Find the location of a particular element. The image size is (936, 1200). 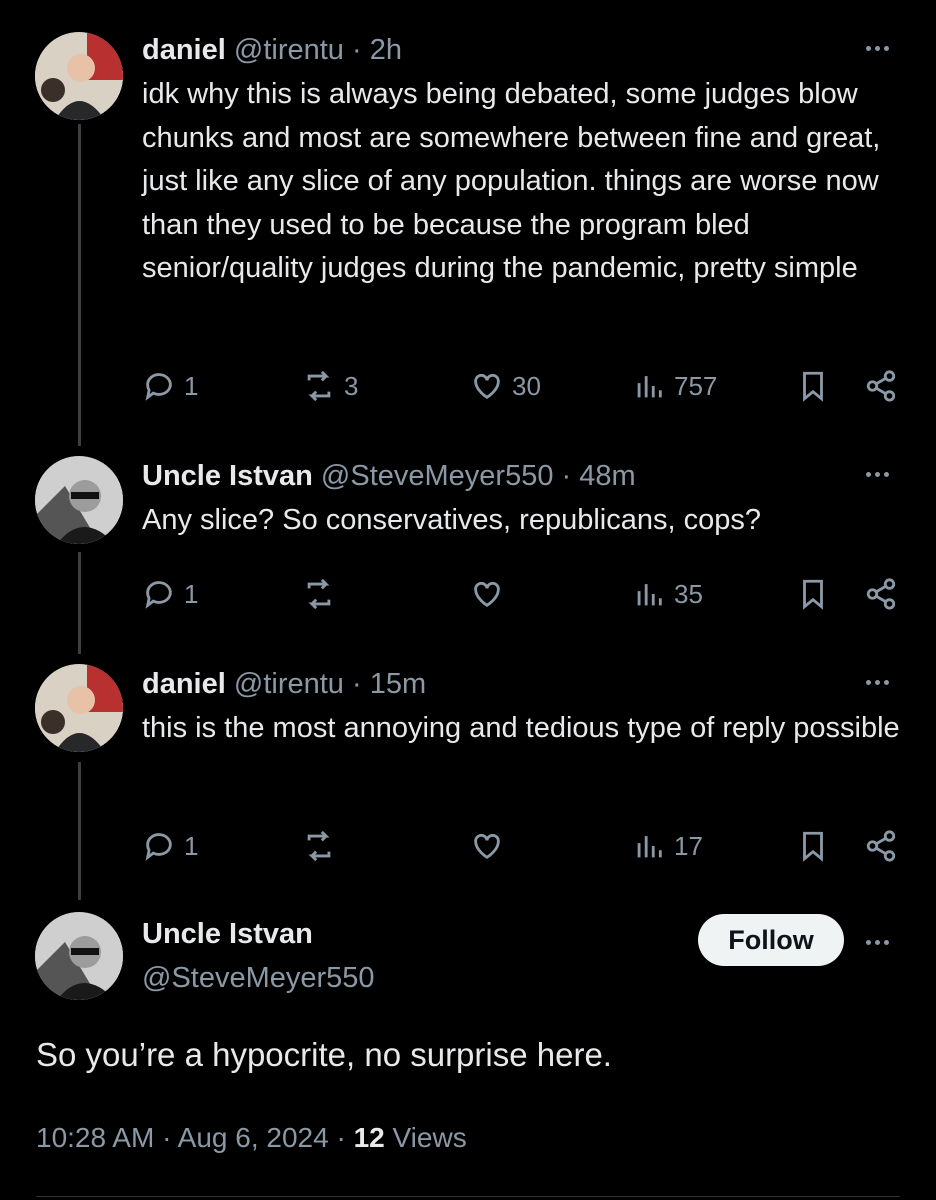

timestamp: 48m is located at coordinates (607, 476).